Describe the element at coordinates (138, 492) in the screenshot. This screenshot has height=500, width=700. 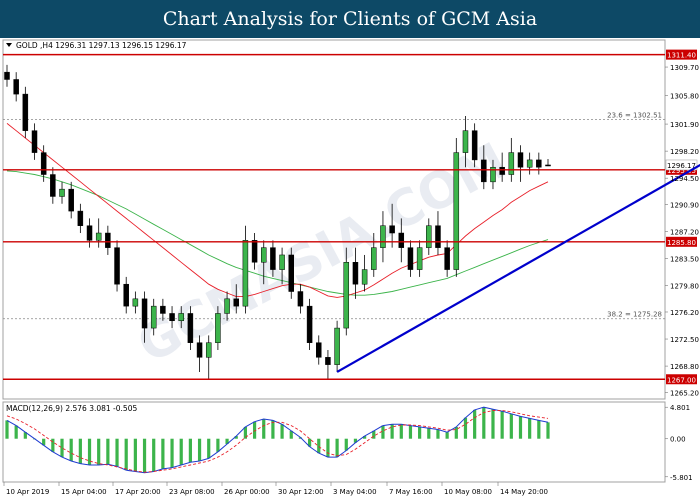
I see `time-tick-label: 17 Apr 20:00` at that location.